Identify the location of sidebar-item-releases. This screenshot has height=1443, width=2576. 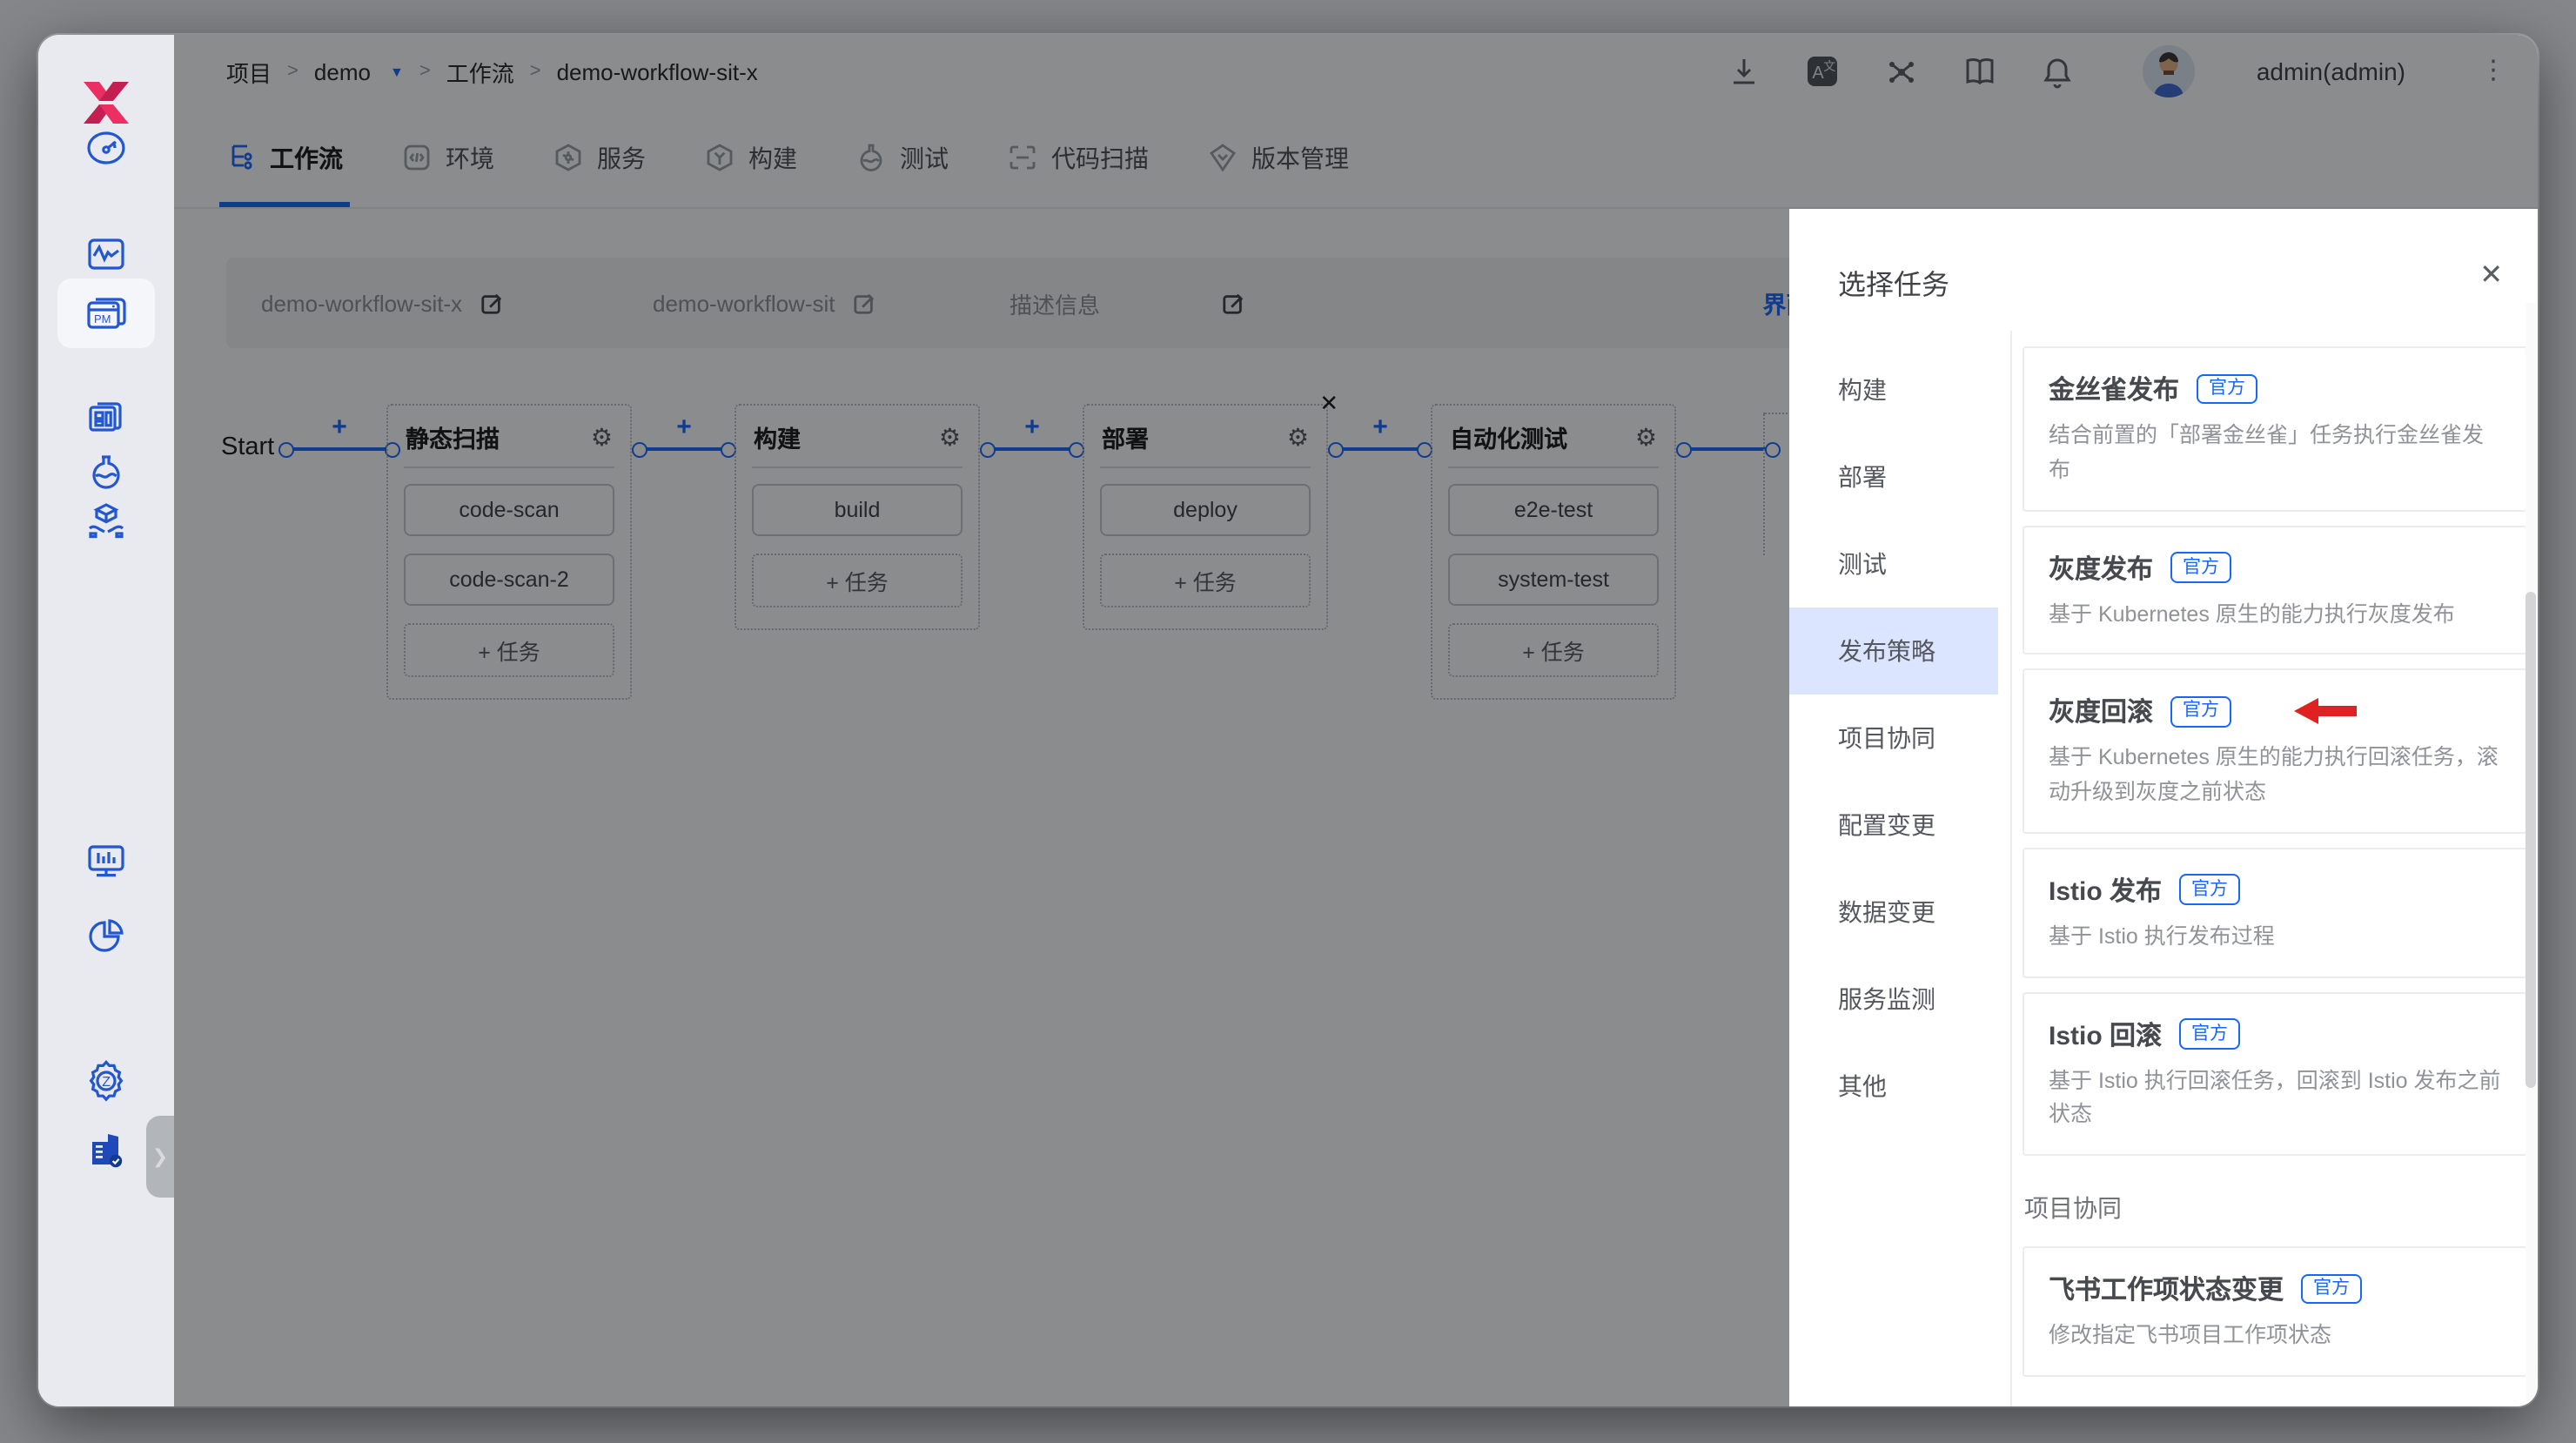
(106, 418).